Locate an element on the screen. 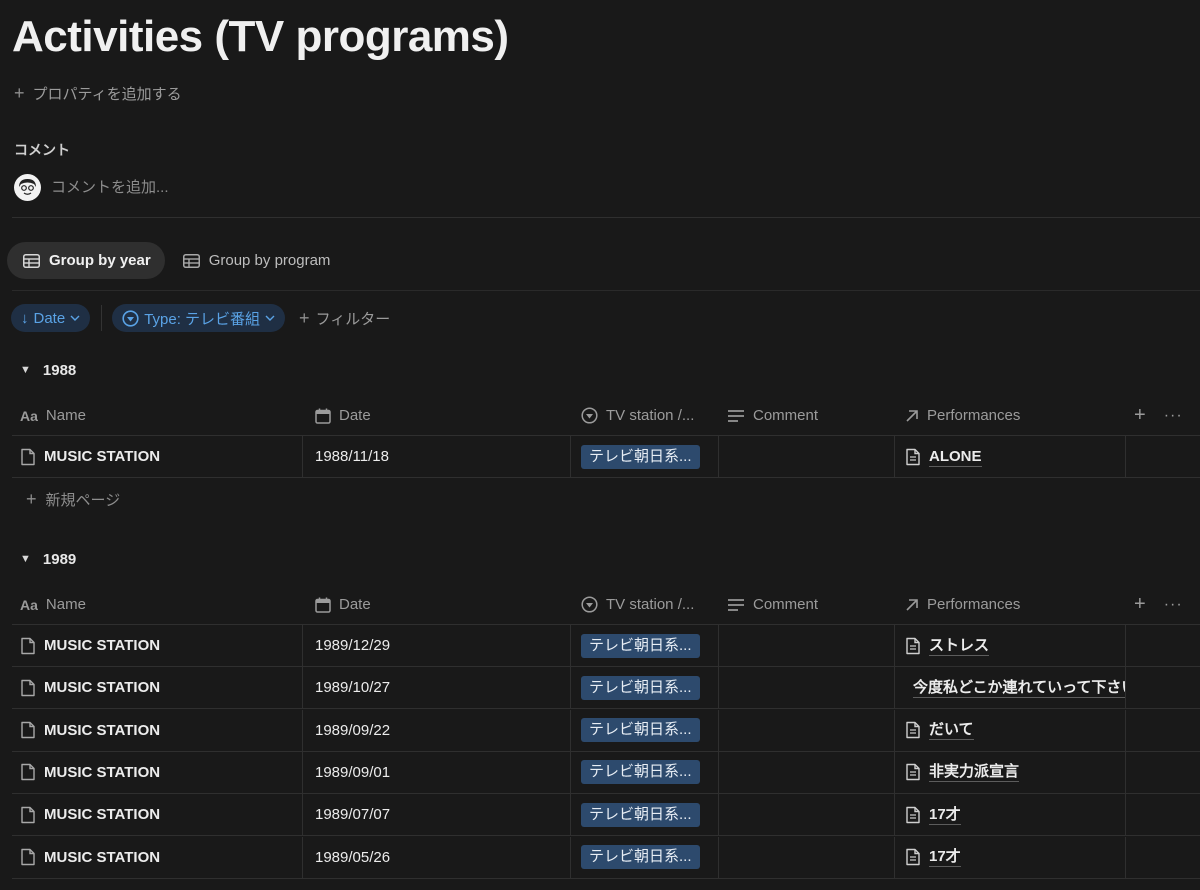  table-row: MUSIC STATION 1988/11/18 テレビ朝日系... ALONE is located at coordinates (606, 457).